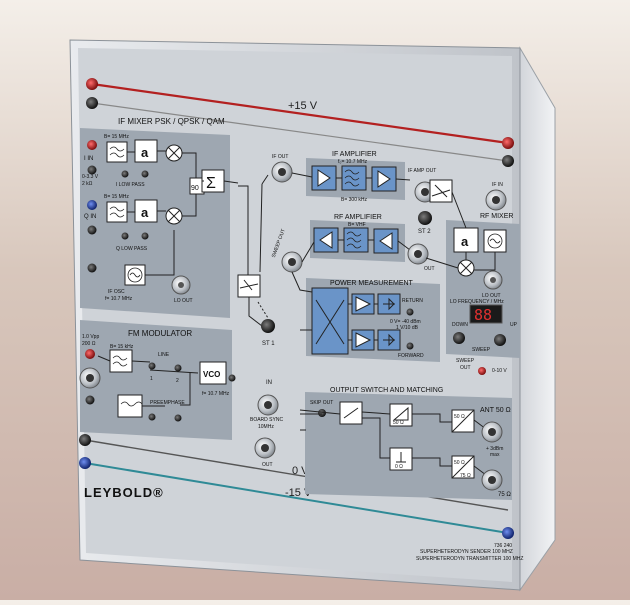 This screenshot has width=630, height=605. I want to click on fm-lowpass-filter, so click(121, 361).